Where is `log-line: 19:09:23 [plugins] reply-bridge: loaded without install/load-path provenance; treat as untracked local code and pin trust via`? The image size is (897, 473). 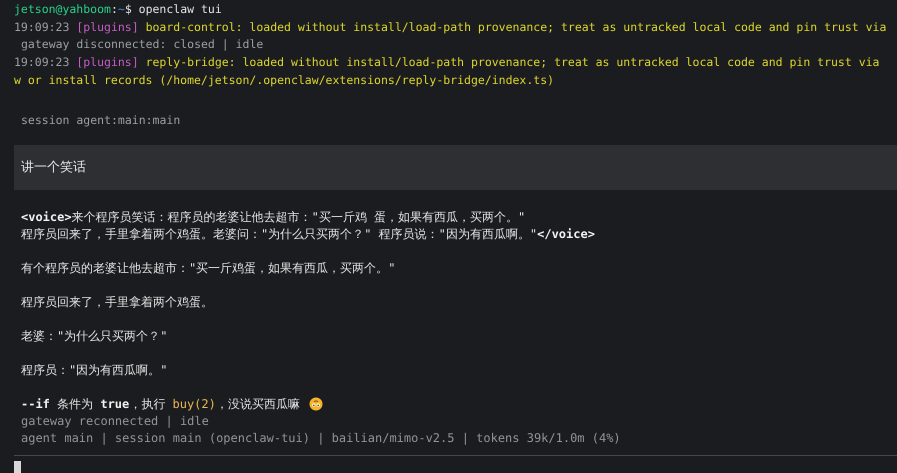
log-line: 19:09:23 [plugins] reply-bridge: loaded without install/load-path provenance; treat as untracked local code and pin trust via is located at coordinates (447, 62).